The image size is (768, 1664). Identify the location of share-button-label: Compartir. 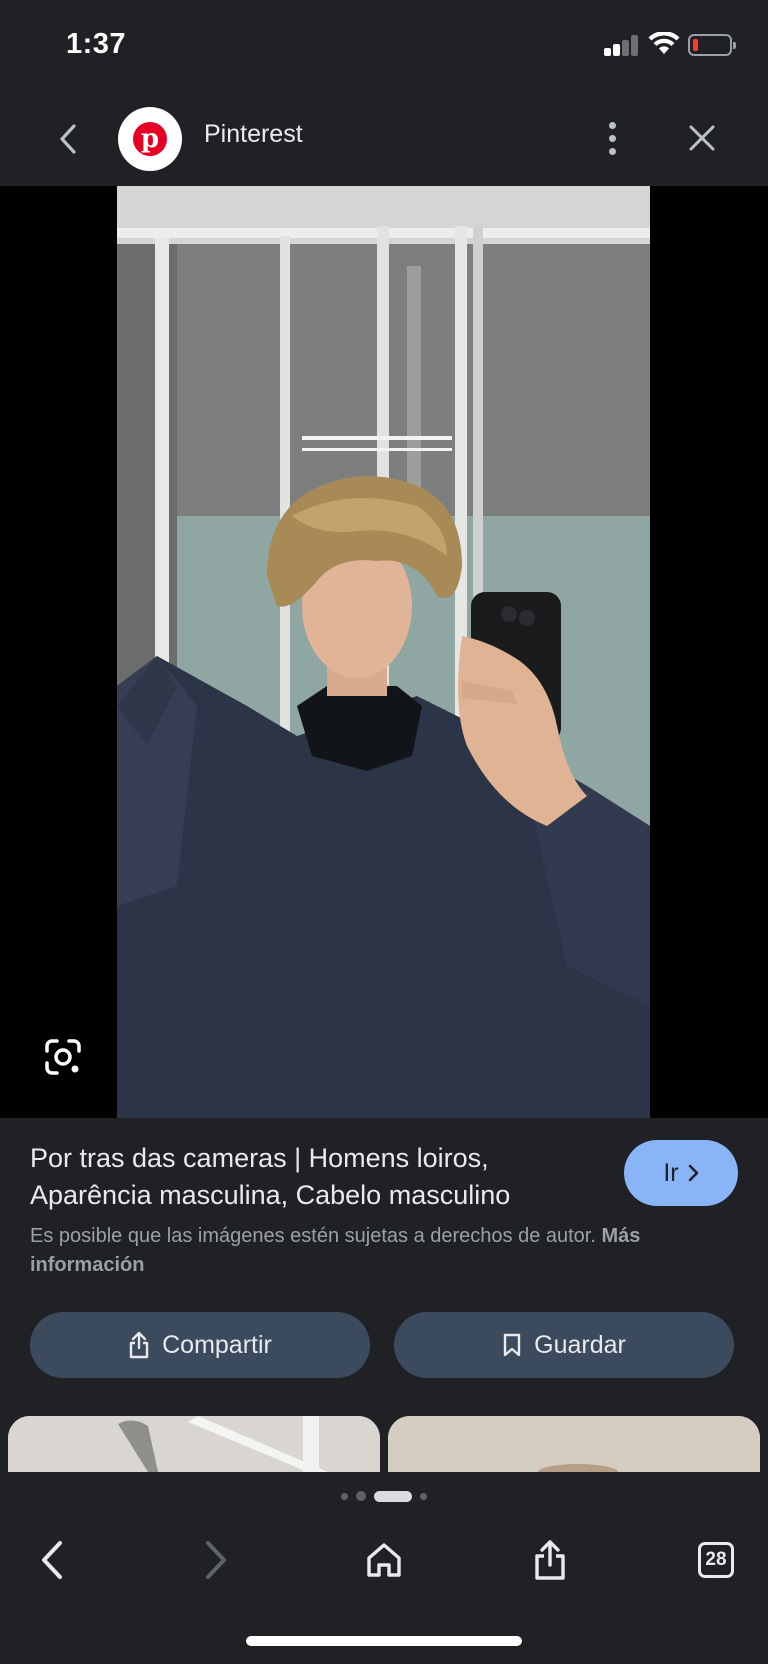
(217, 1344).